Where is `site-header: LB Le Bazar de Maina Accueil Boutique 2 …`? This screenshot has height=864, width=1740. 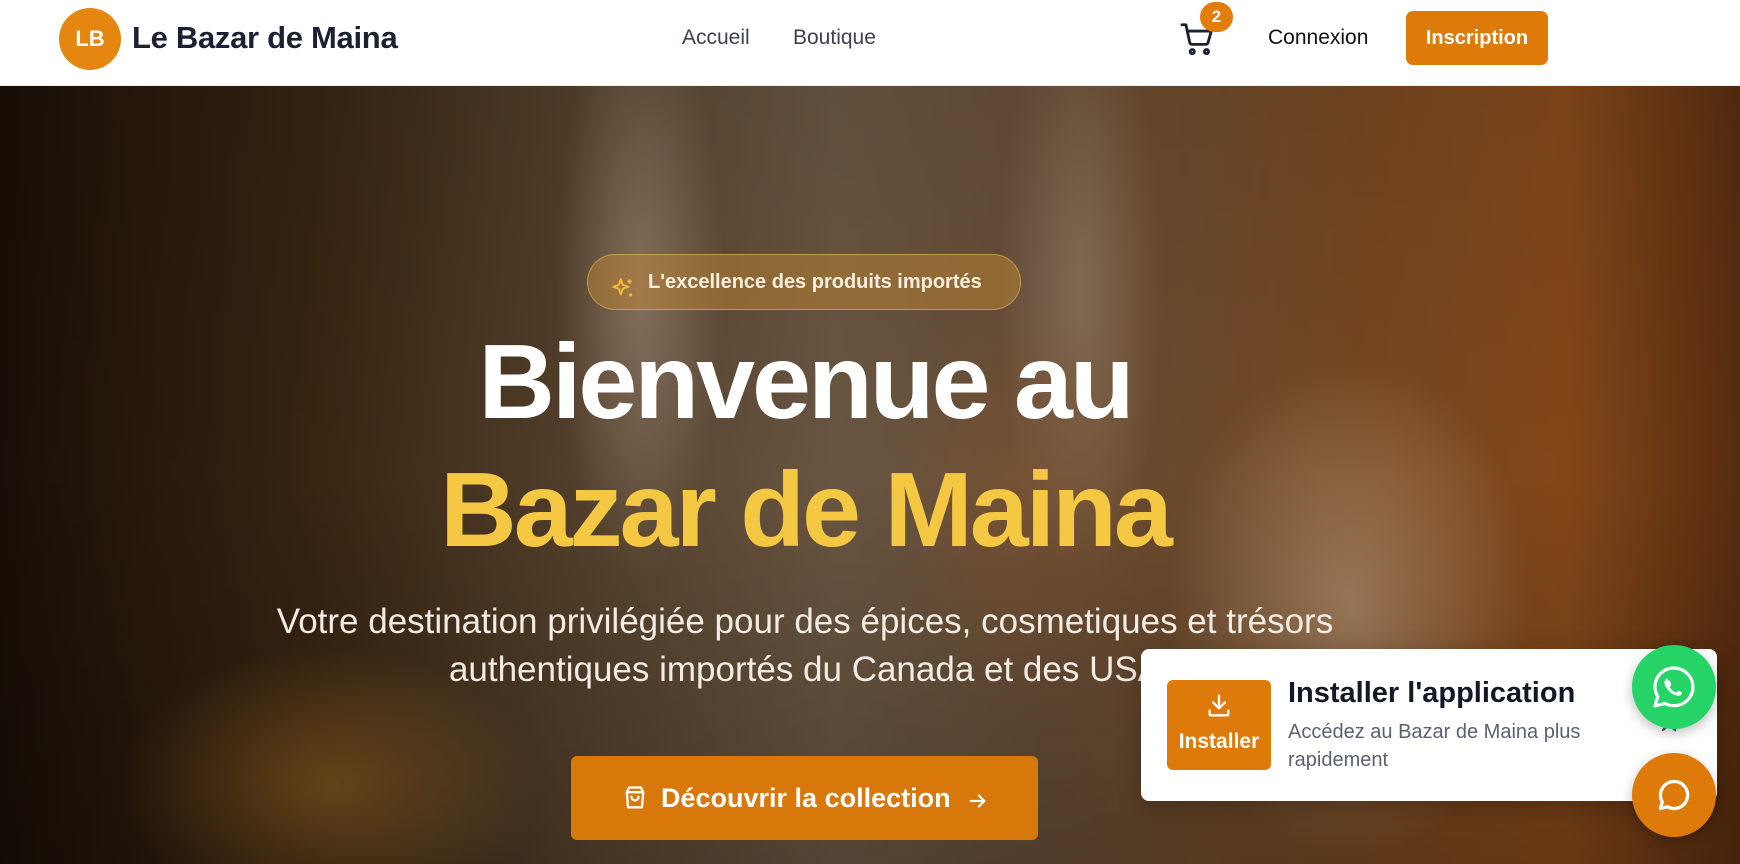
site-header: LB Le Bazar de Maina Accueil Boutique 2 … is located at coordinates (870, 43).